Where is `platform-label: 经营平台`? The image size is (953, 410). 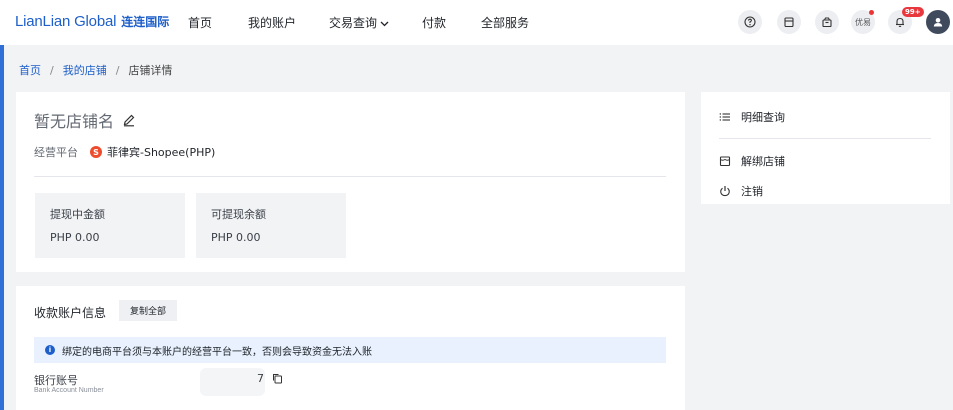 platform-label: 经营平台 is located at coordinates (56, 152).